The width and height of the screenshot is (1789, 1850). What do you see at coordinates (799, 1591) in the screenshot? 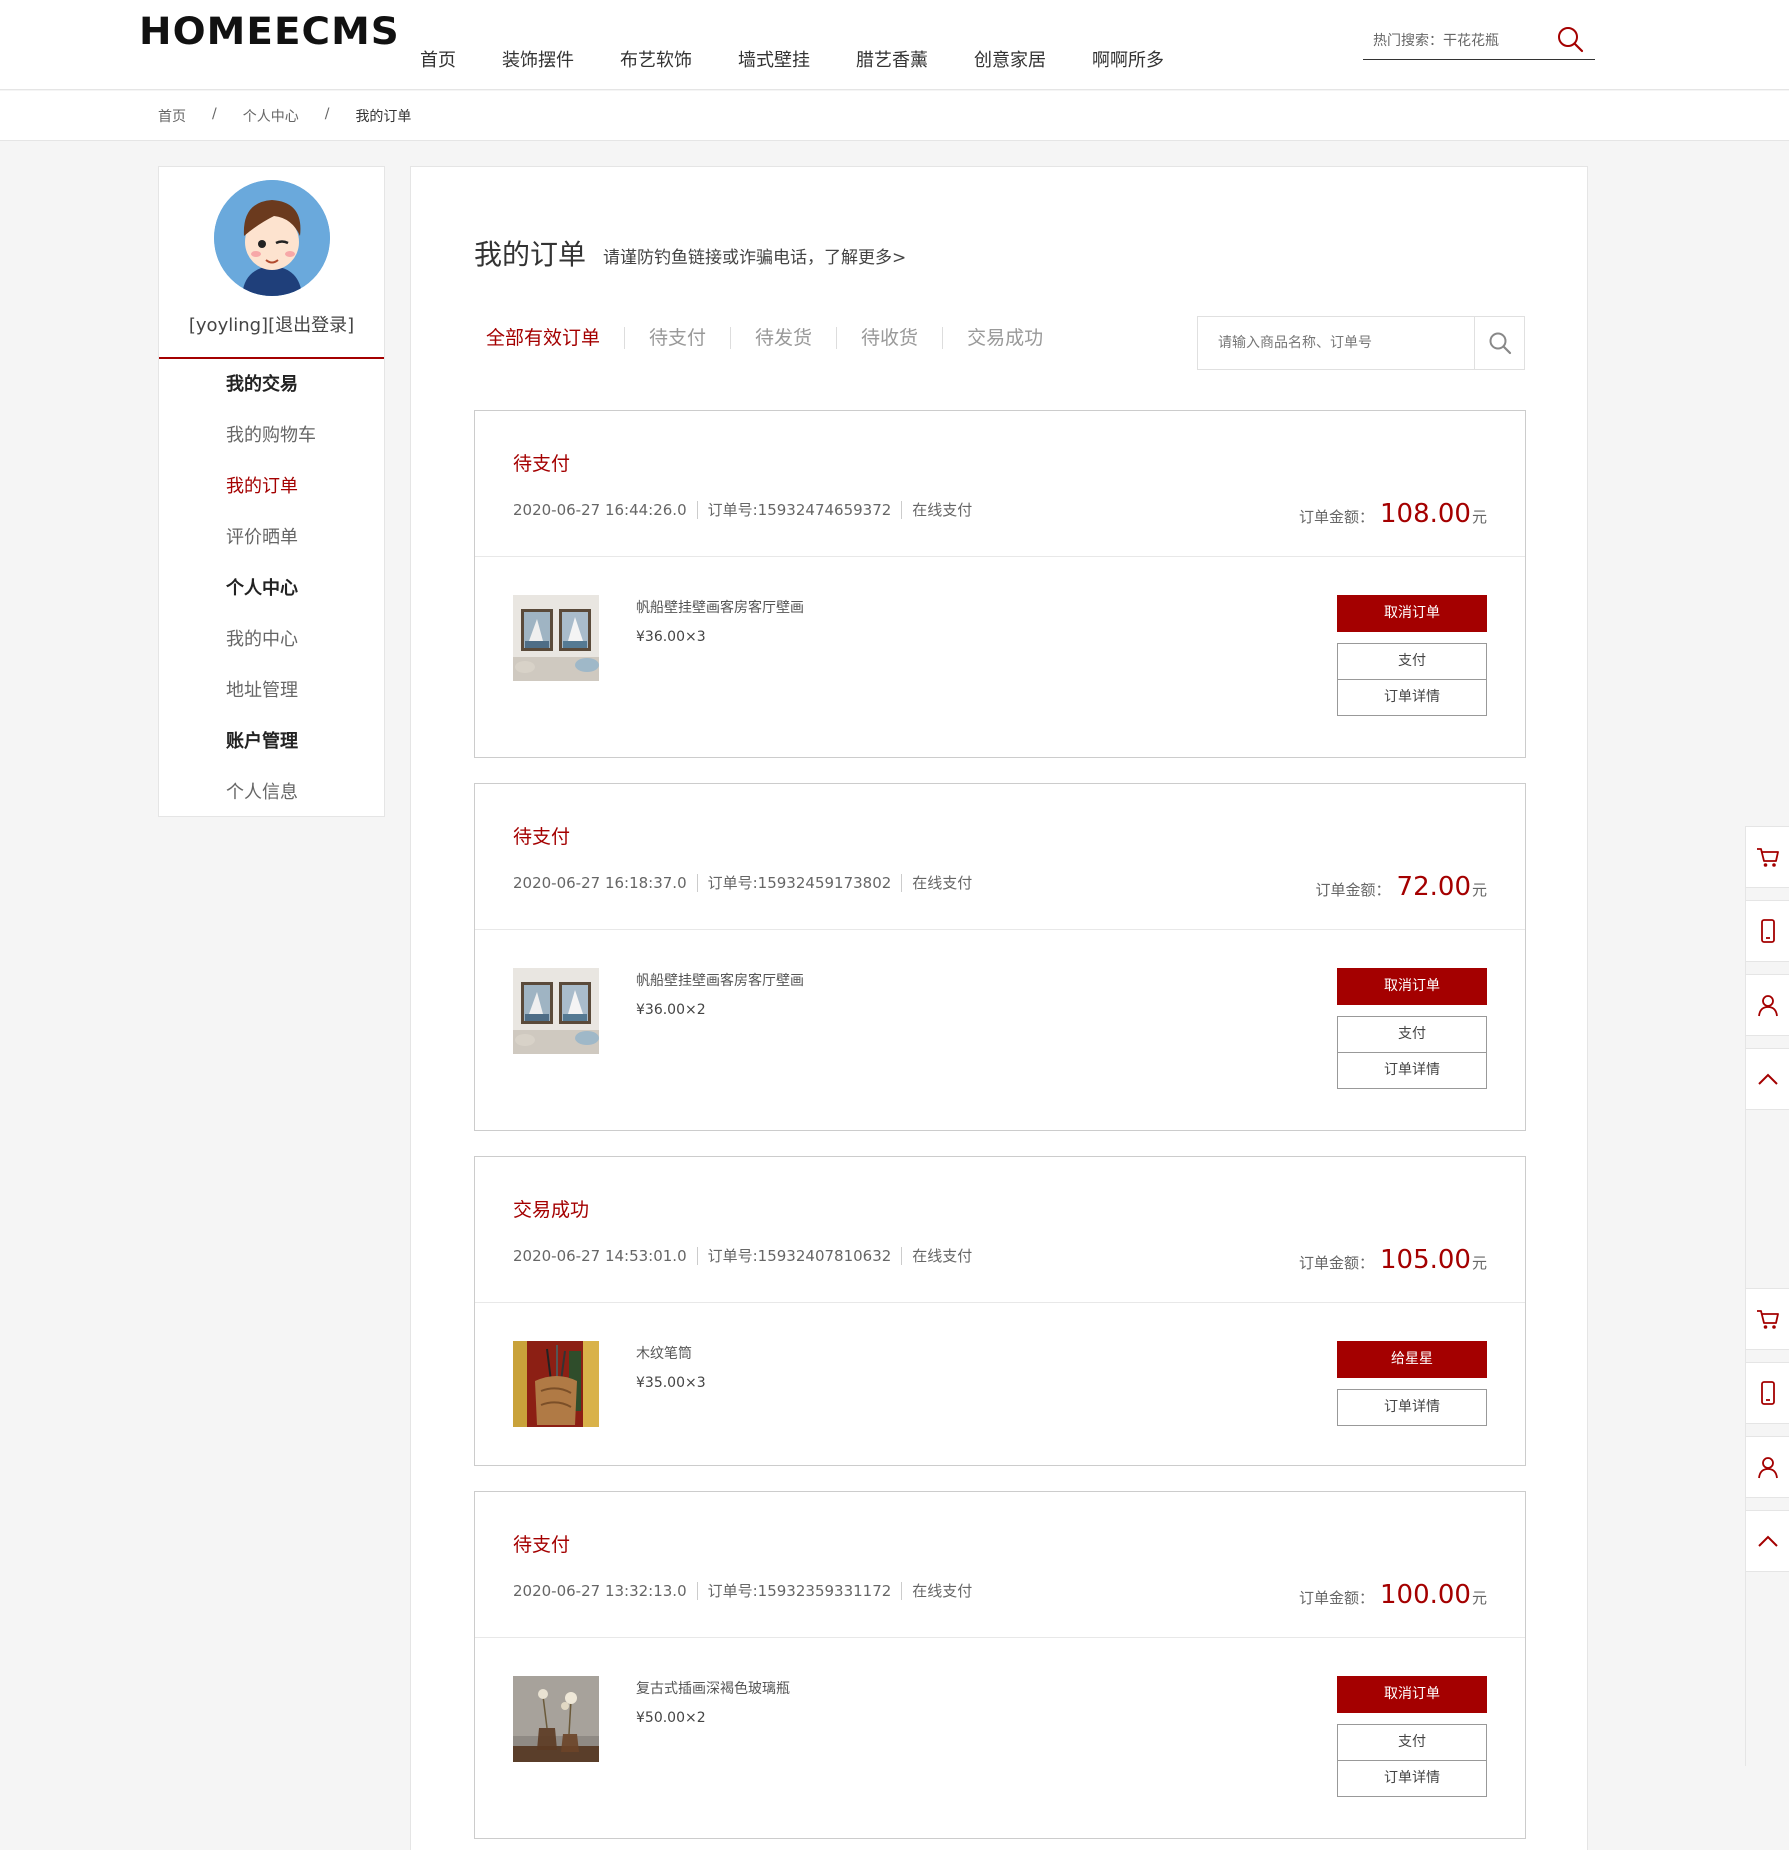
I see `order-number: 订单号:15932359331172` at bounding box center [799, 1591].